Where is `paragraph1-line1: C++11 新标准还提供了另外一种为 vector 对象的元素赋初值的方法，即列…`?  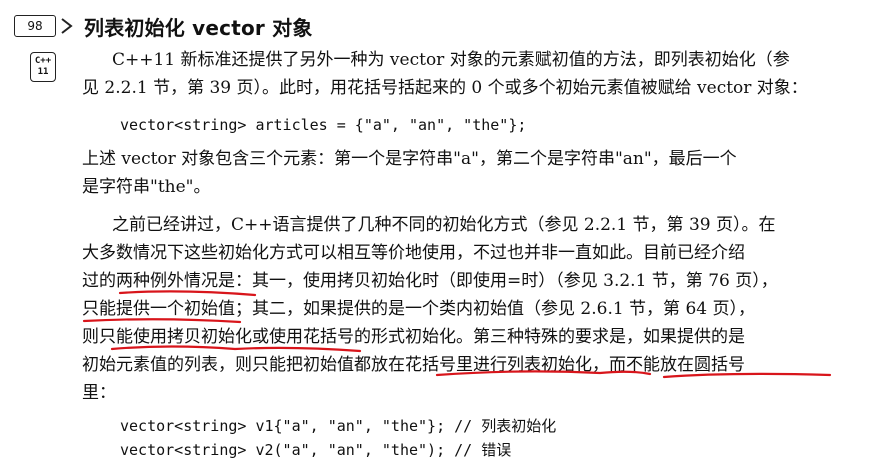 paragraph1-line1: C++11 新标准还提供了另外一种为 vector 对象的元素赋初值的方法，即列… is located at coordinates (451, 60).